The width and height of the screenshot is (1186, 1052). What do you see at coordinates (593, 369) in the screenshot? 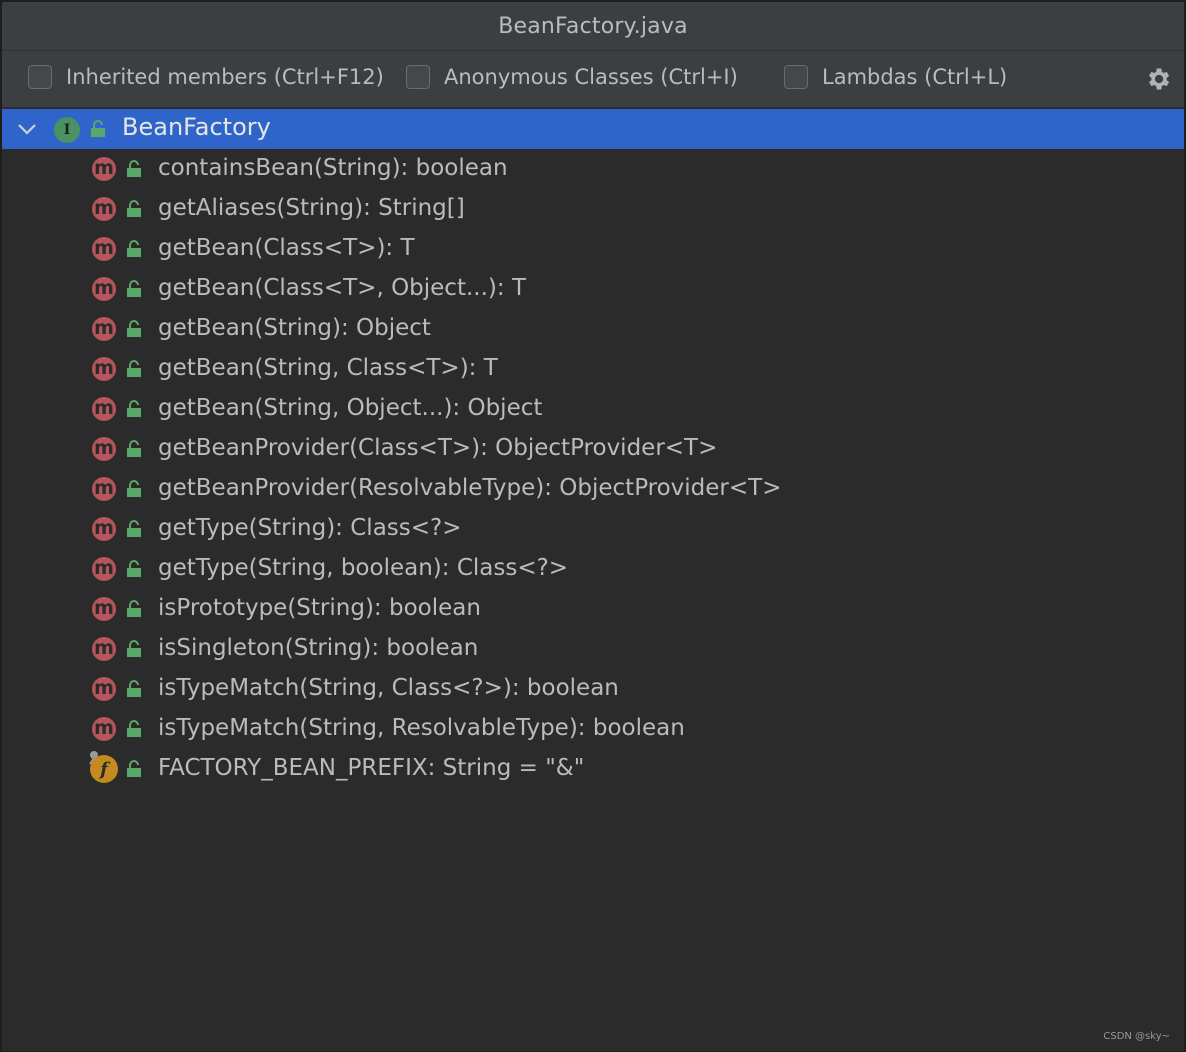
I see `tree-method-item: m getBean(String, Class<T>): T` at bounding box center [593, 369].